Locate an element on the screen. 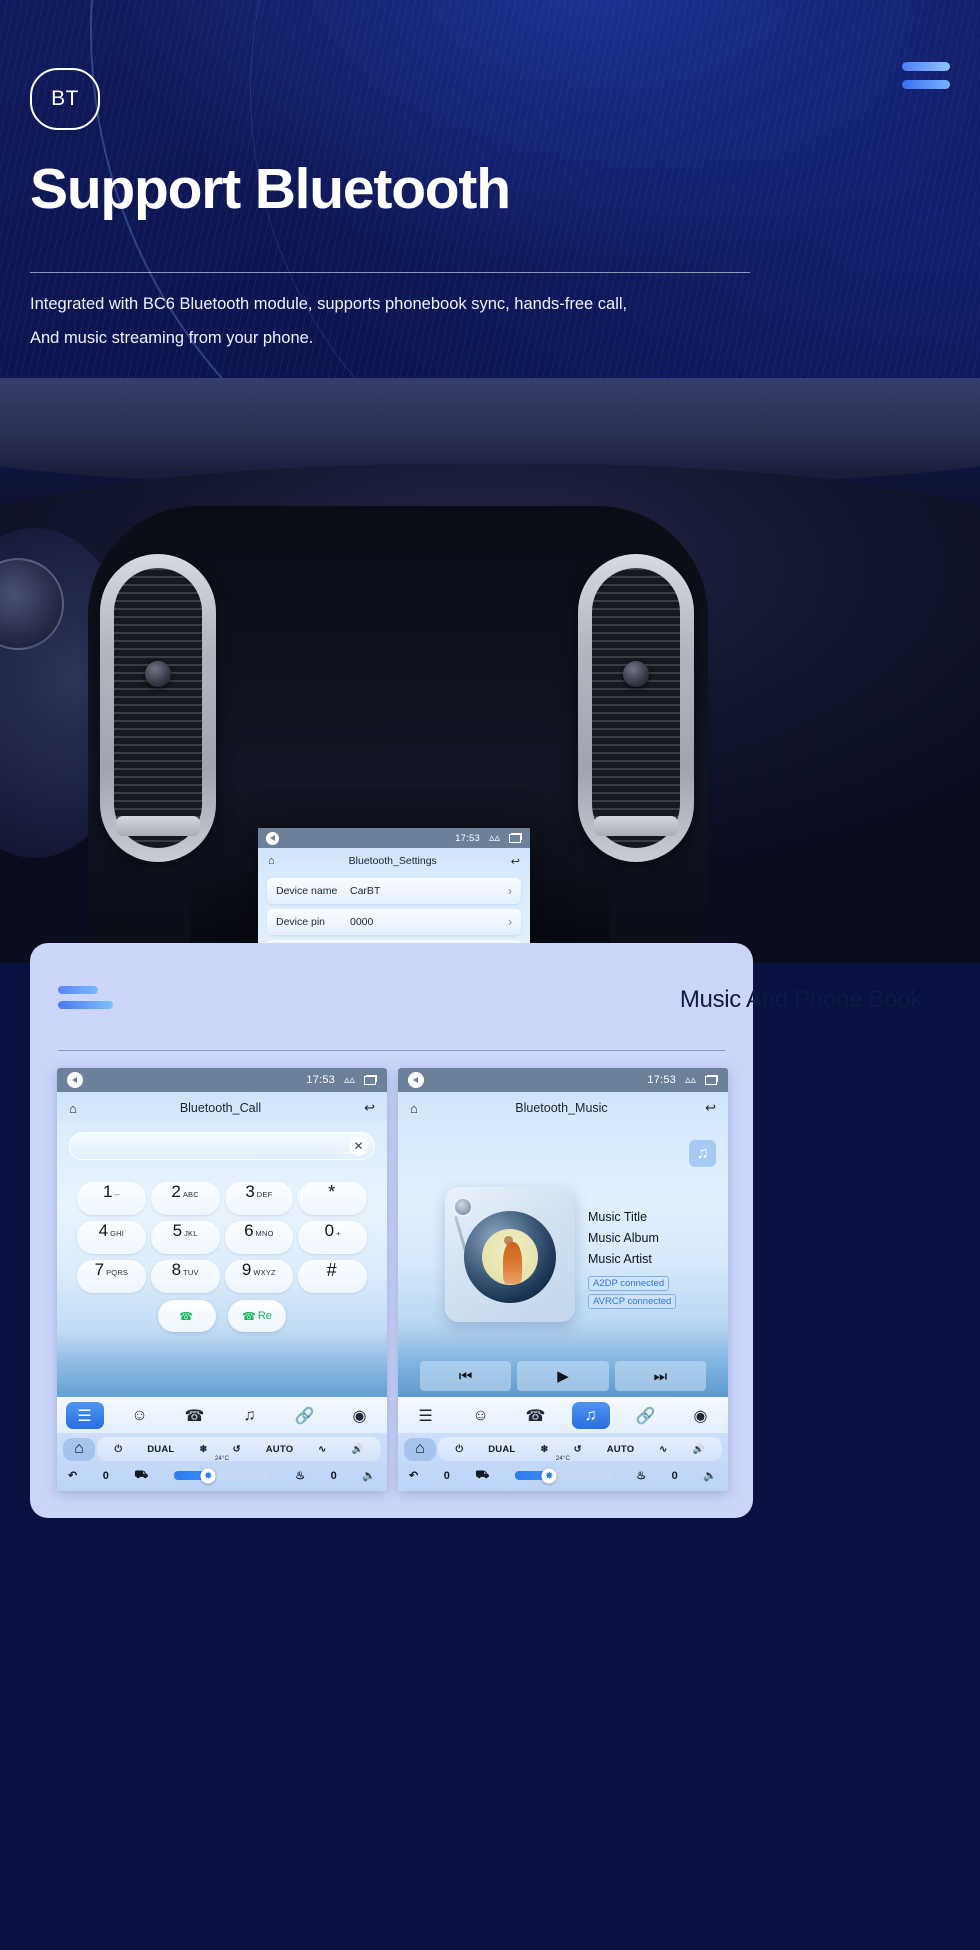 This screenshot has height=1950, width=980. key-star: * is located at coordinates (332, 1198).